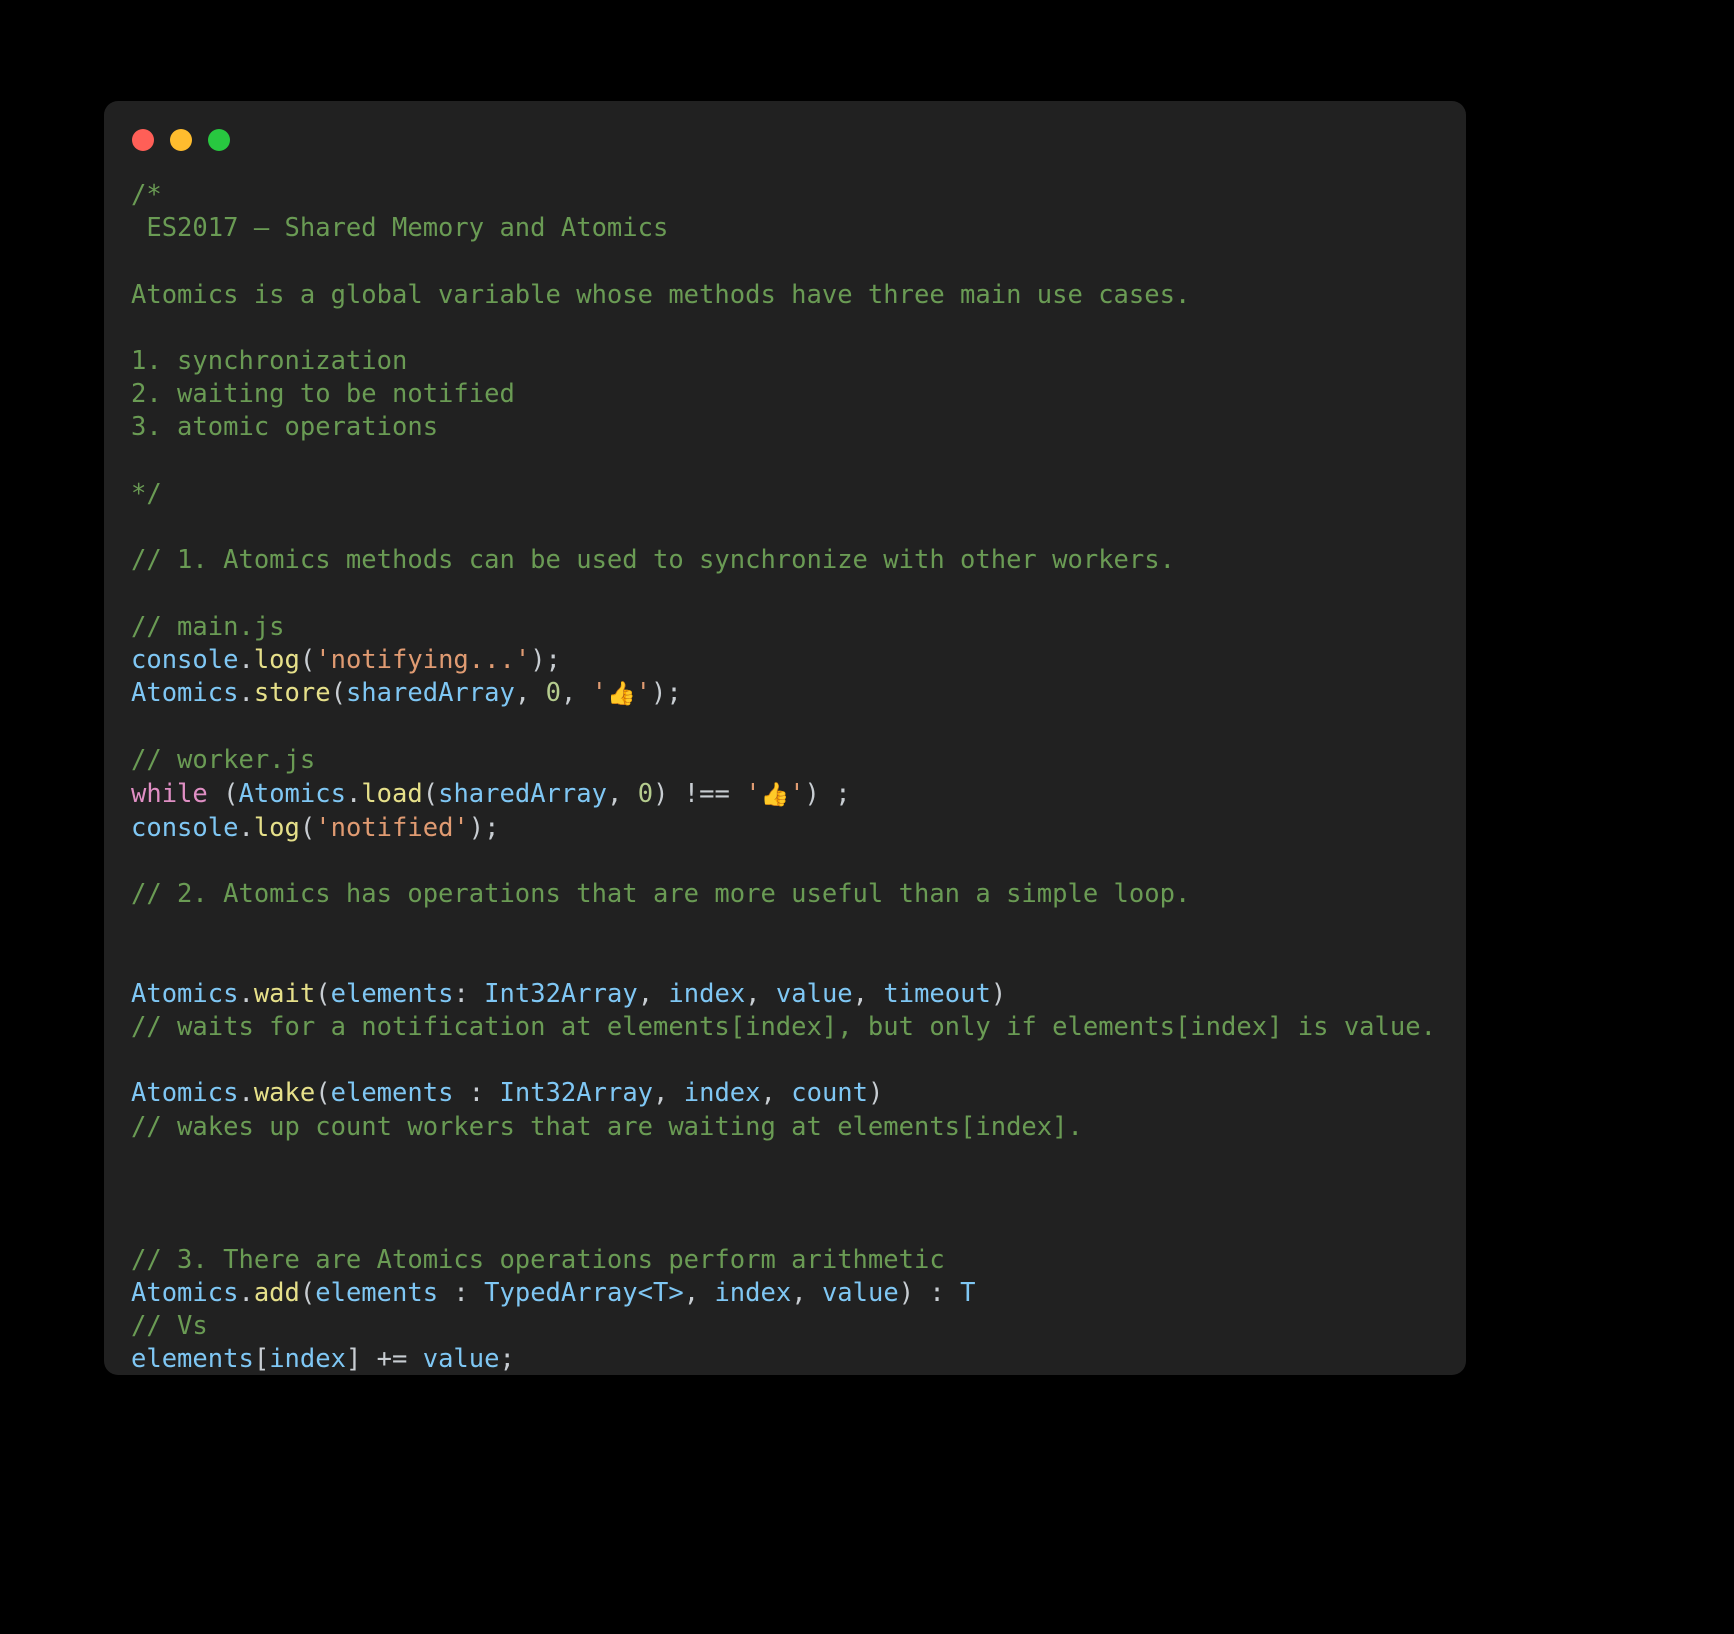 The width and height of the screenshot is (1734, 1634). I want to click on code-line: elements[index] += value;, so click(798, 1359).